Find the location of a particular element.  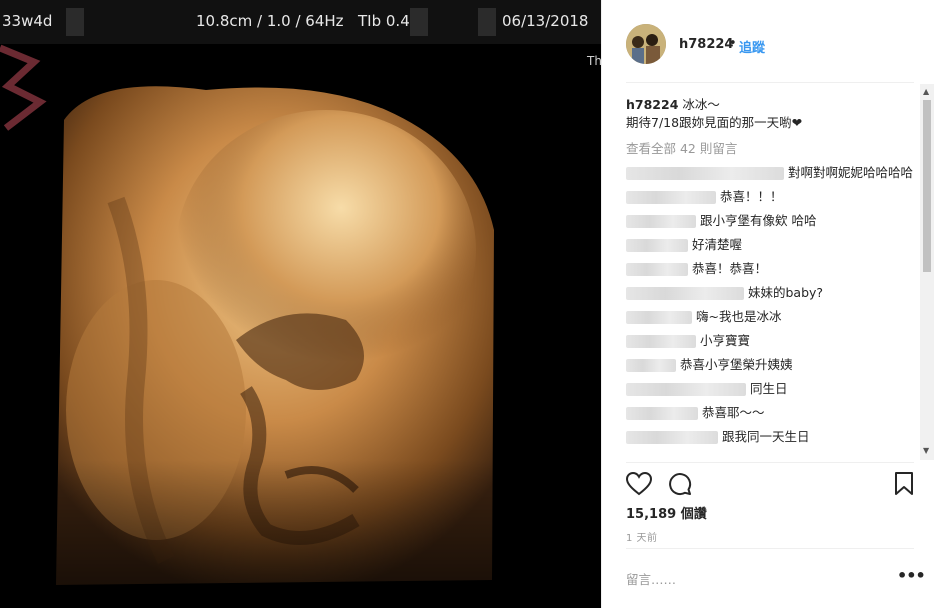

comment-text: 妹妹的baby? is located at coordinates (786, 292).